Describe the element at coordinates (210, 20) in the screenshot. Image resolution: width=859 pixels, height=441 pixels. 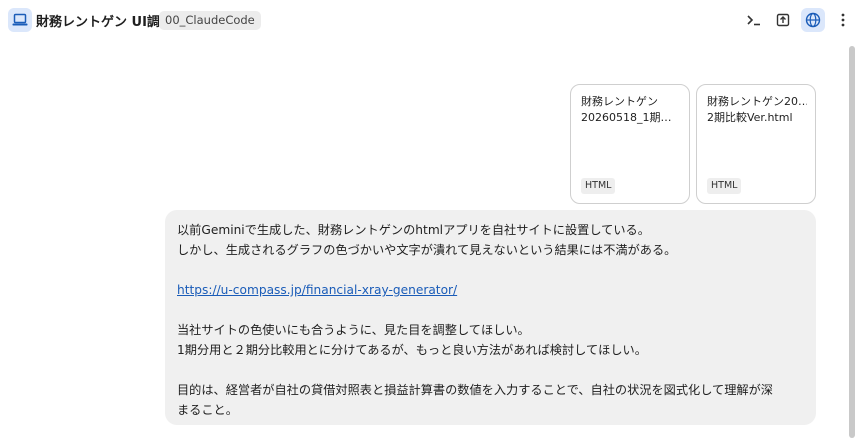
I see `project-badge: 00_ClaudeCode` at that location.